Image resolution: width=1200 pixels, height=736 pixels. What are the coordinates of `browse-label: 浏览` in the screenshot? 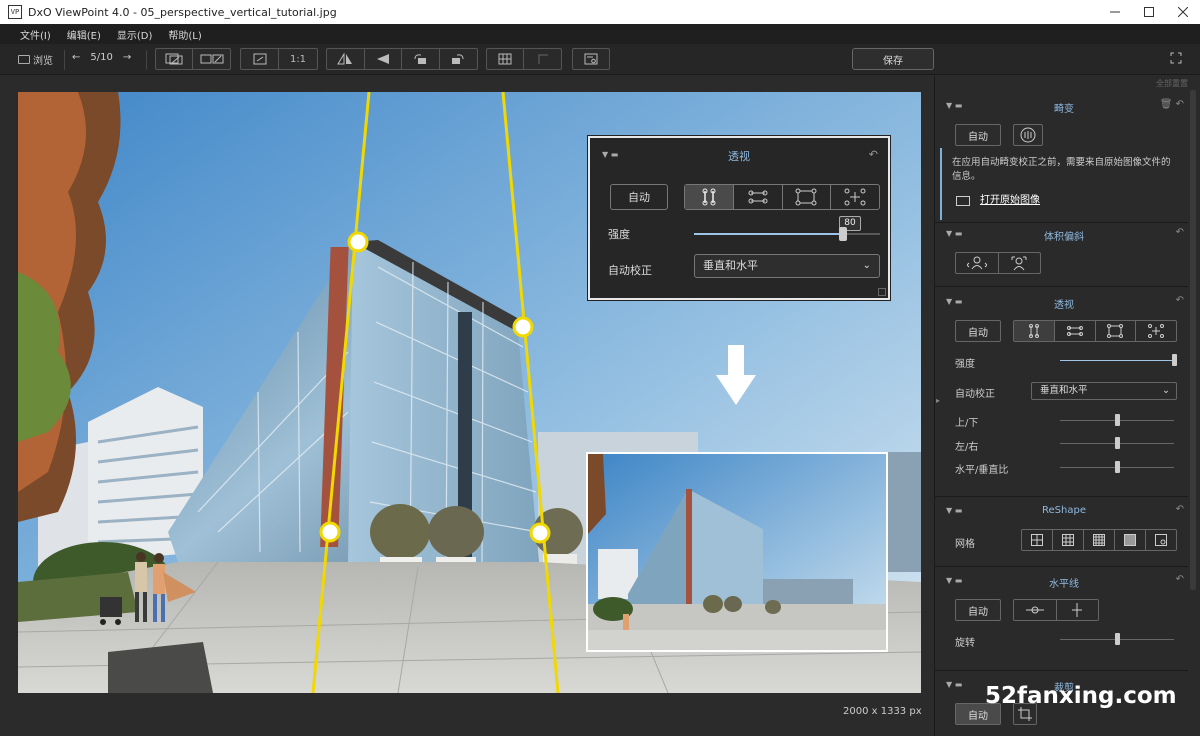 It's located at (43, 61).